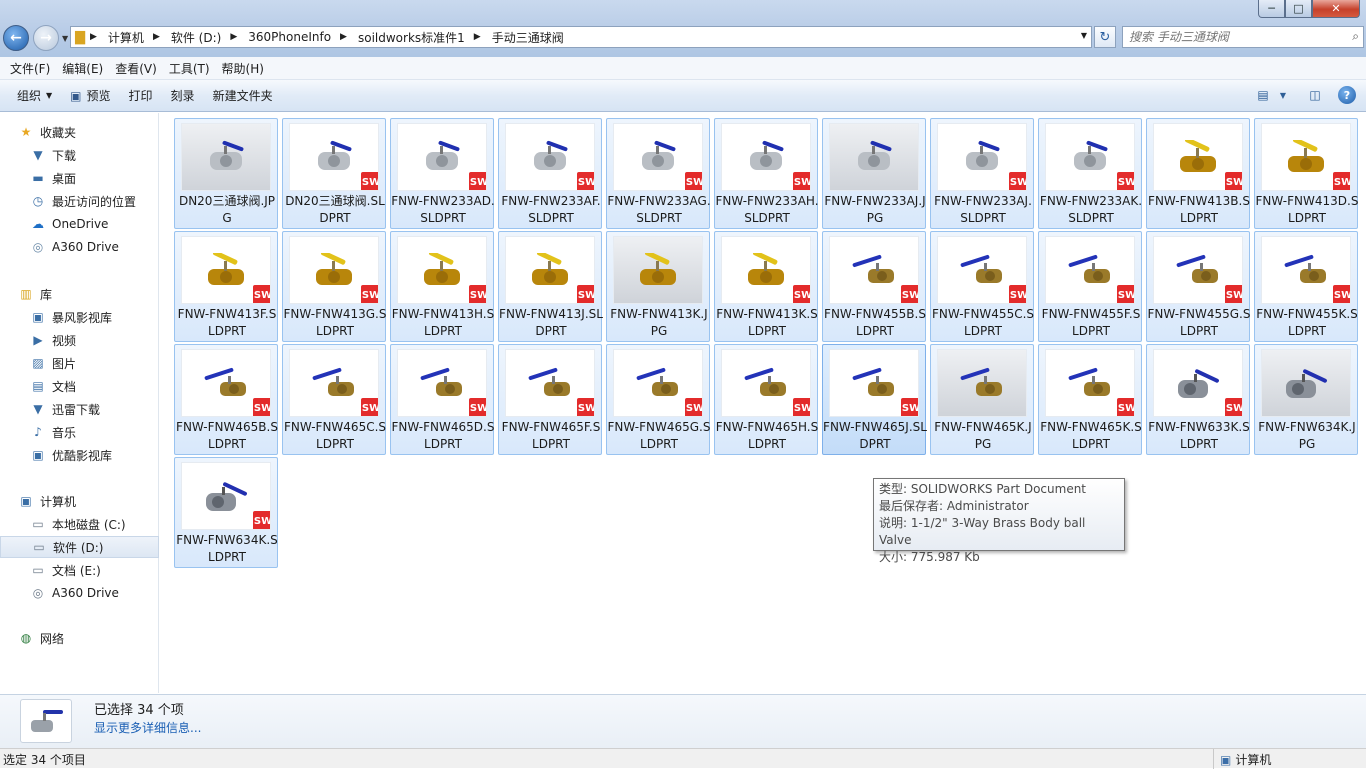 The width and height of the screenshot is (1366, 769). Describe the element at coordinates (334, 399) in the screenshot. I see `file-item: SW FNW-FNW465C.SLDPRT` at that location.